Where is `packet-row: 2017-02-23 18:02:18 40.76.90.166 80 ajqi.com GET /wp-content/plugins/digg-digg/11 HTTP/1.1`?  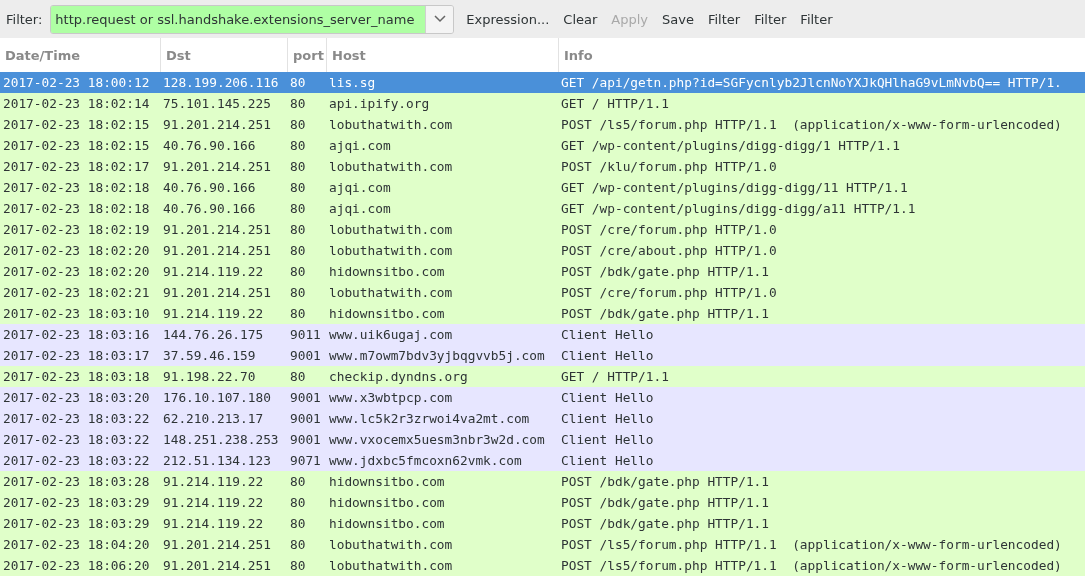 packet-row: 2017-02-23 18:02:18 40.76.90.166 80 ajqi.com GET /wp-content/plugins/digg-digg/11 HTTP/1.1 is located at coordinates (542, 187).